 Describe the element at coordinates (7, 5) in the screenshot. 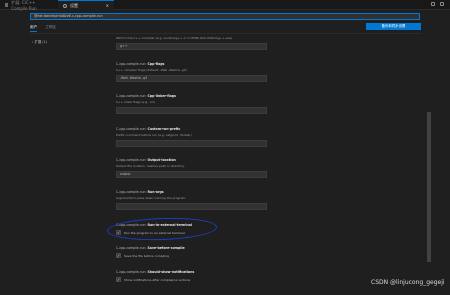

I see `extension-icon` at that location.